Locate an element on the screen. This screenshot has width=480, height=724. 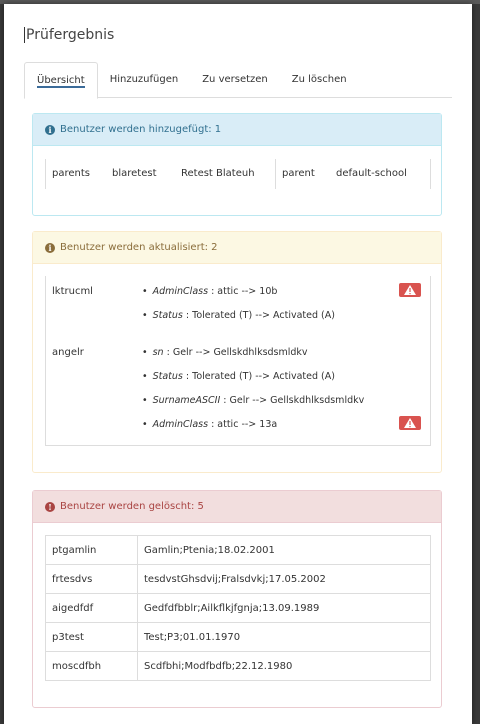
details-cell: Test;P3;01.01.1970 is located at coordinates (284, 637).